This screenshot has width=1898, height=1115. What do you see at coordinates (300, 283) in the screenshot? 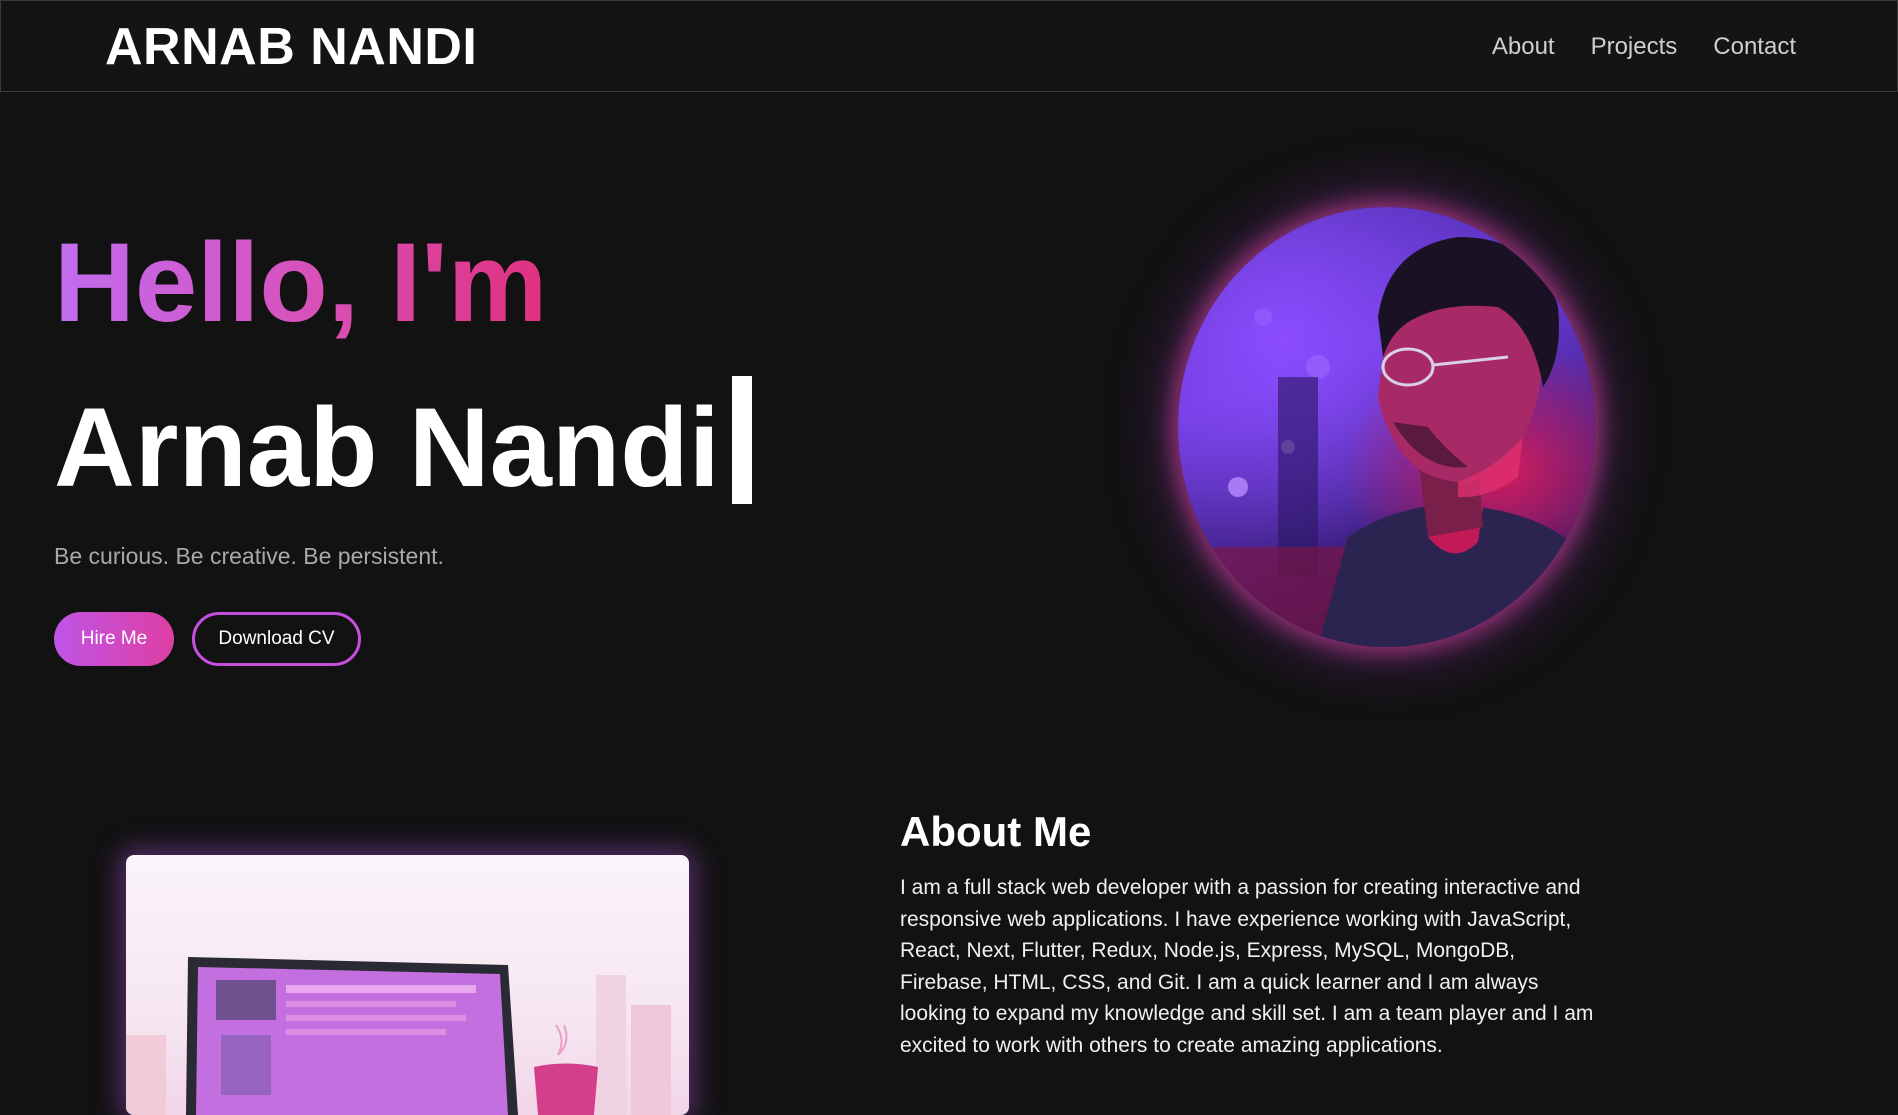
I see `hero-greeting: Hello, I'm` at bounding box center [300, 283].